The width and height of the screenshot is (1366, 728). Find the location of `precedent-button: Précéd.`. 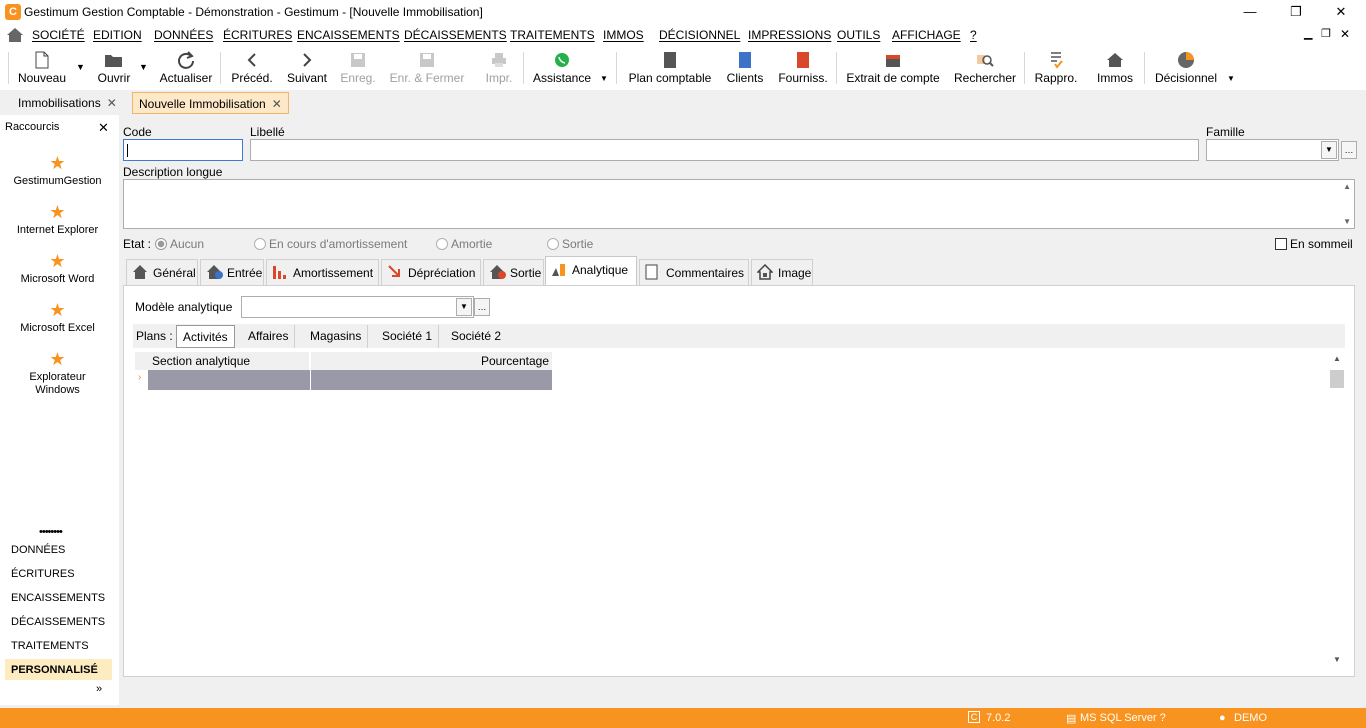

precedent-button: Précéd. is located at coordinates (252, 69).